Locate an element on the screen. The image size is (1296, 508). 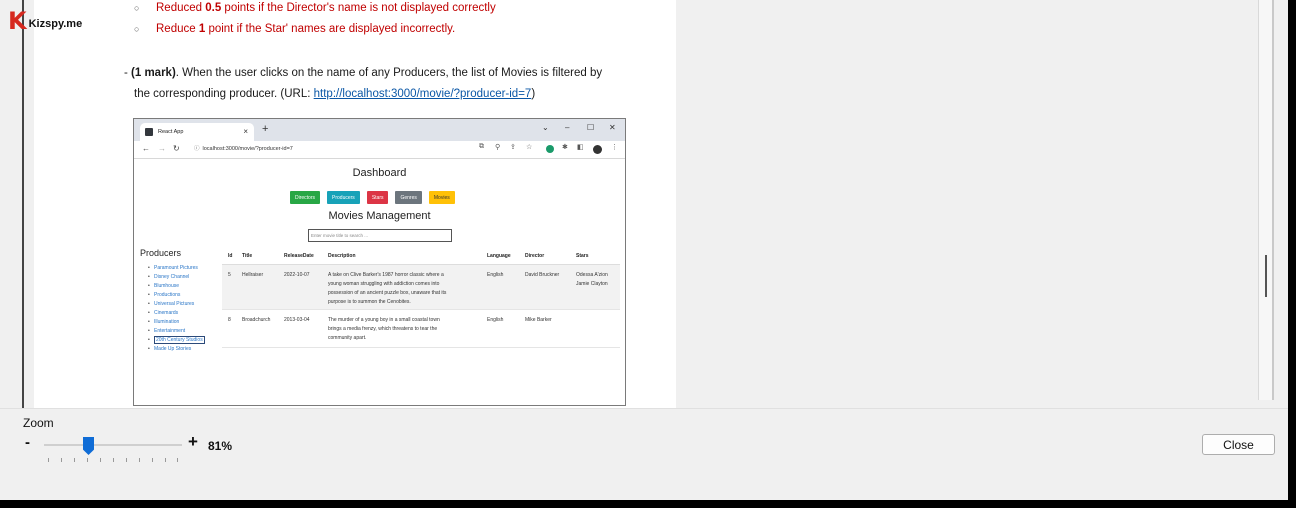
react-favicon-icon is located at coordinates (149, 132).